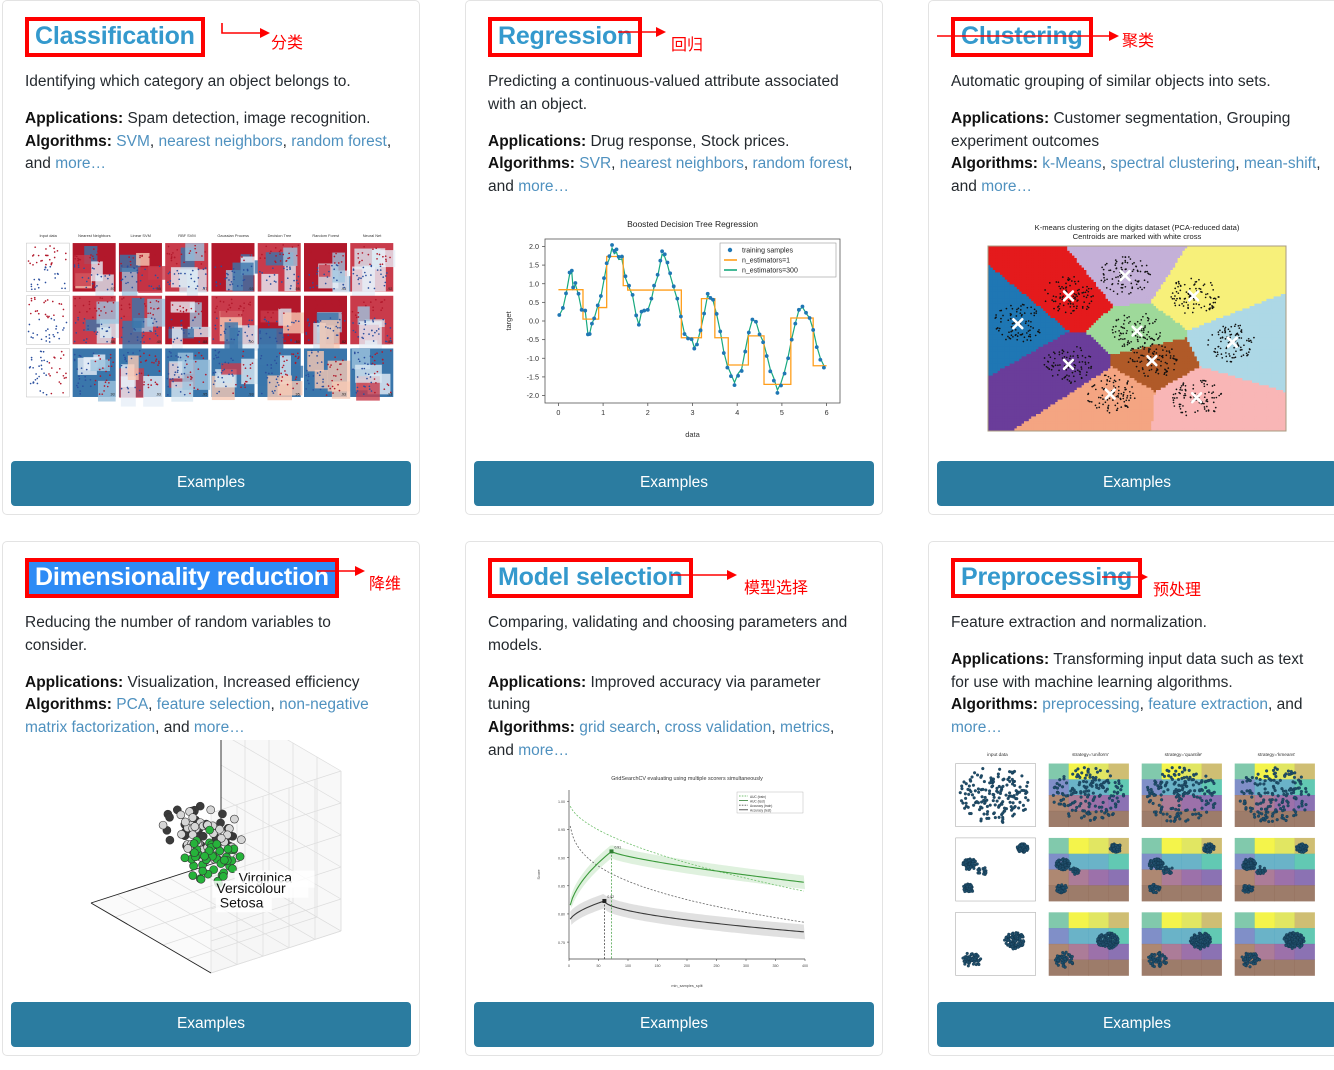 This screenshot has height=1070, width=1334. Describe the element at coordinates (1079, 622) in the screenshot. I see `card-description: Feature extraction and normalization.` at that location.